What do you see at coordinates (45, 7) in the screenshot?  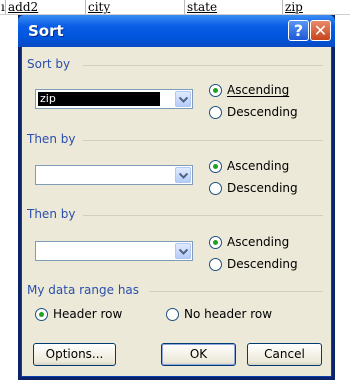 I see `column-header-add2: add2` at bounding box center [45, 7].